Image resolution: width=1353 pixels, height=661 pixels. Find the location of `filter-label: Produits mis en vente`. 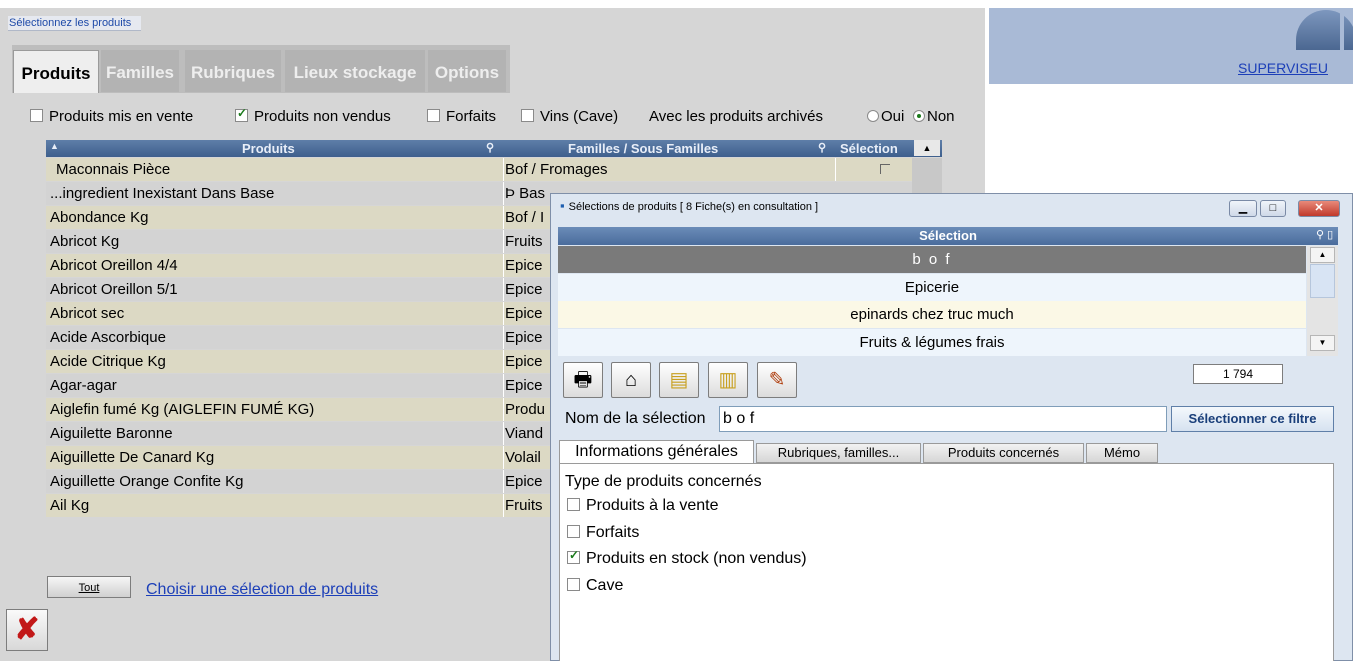

filter-label: Produits mis en vente is located at coordinates (121, 116).